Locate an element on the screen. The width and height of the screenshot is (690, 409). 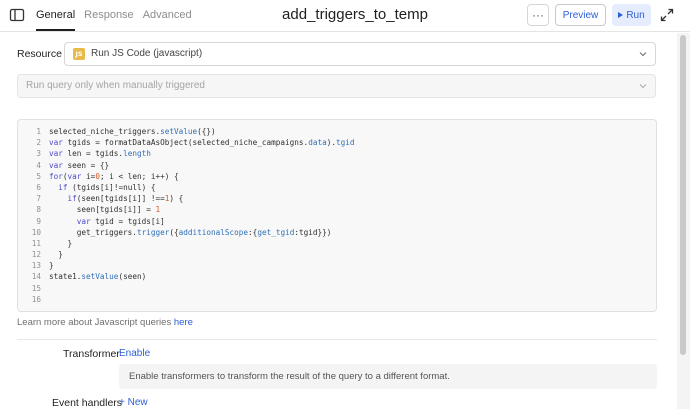
line-number: 13 is located at coordinates (36, 266).